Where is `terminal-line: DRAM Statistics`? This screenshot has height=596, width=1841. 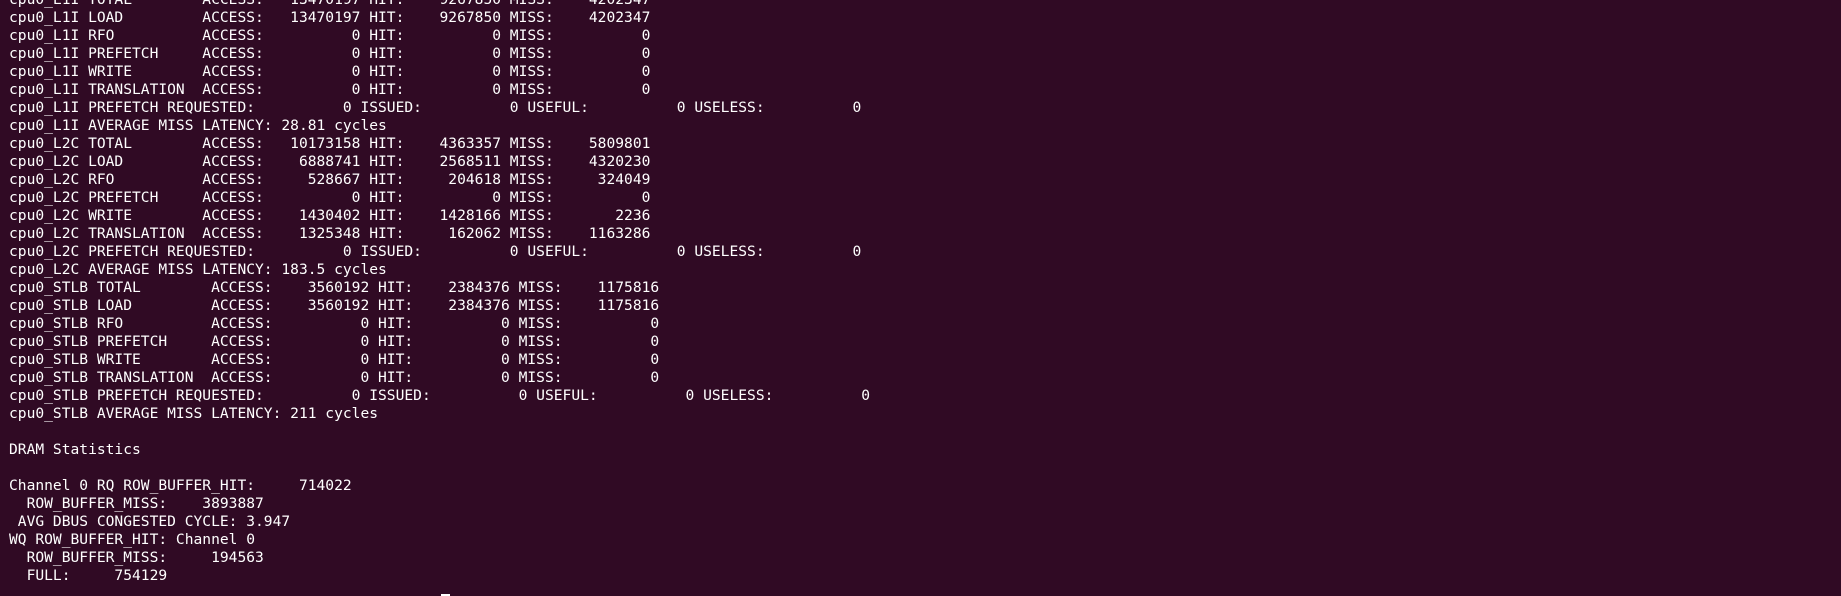
terminal-line: DRAM Statistics is located at coordinates (75, 449).